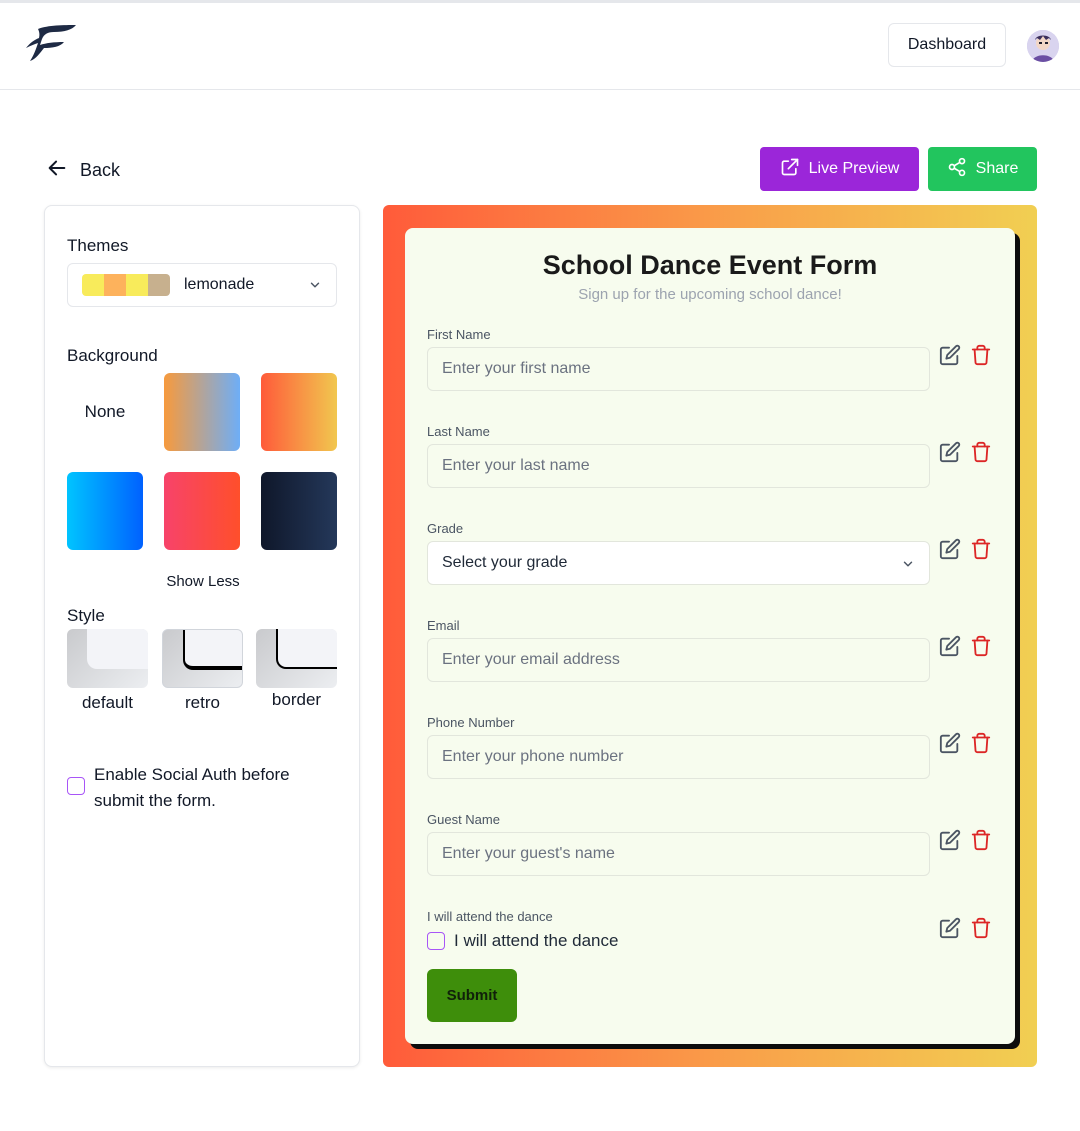 Image resolution: width=1080 pixels, height=1131 pixels. I want to click on last-name-label: Last Name, so click(458, 431).